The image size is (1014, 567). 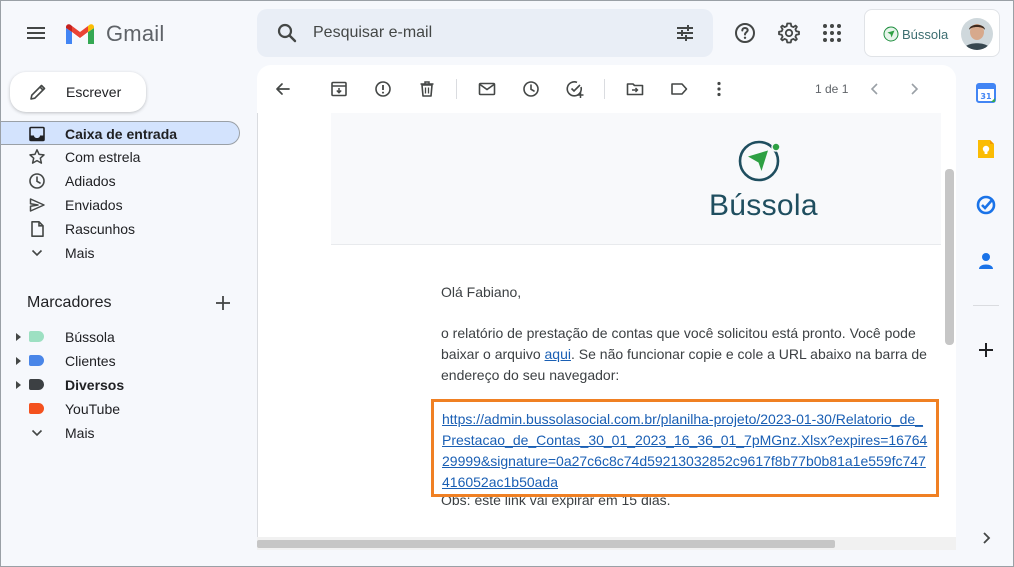 I want to click on newer-button, so click(x=875, y=89).